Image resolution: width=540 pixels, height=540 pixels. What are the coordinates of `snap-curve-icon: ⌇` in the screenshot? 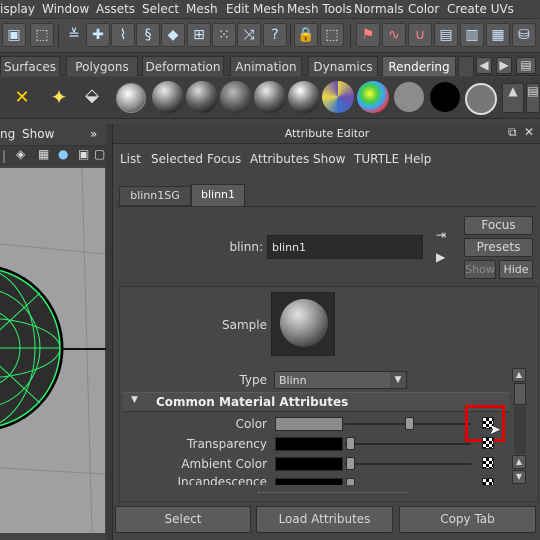 It's located at (123, 35).